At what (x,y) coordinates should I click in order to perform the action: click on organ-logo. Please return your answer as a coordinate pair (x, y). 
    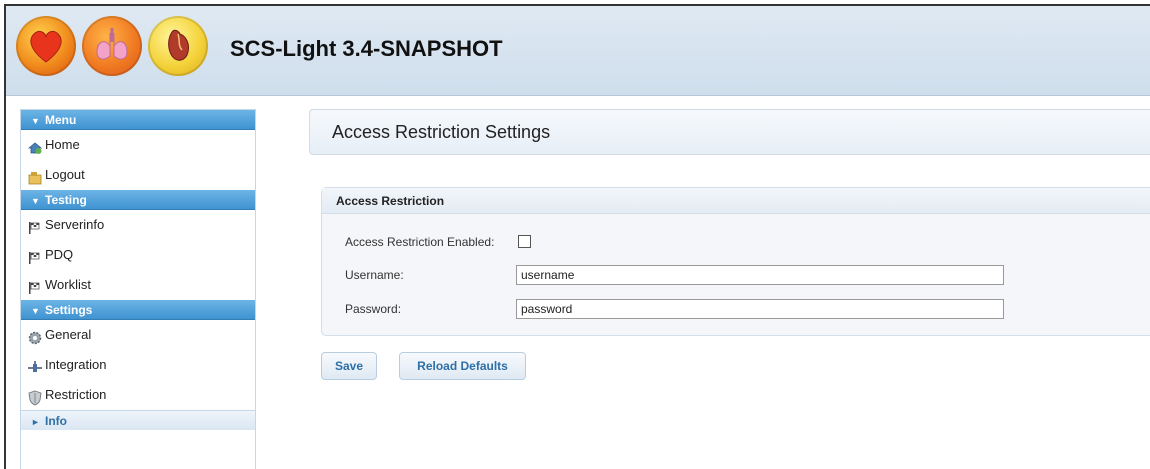
    Looking at the image, I should click on (178, 46).